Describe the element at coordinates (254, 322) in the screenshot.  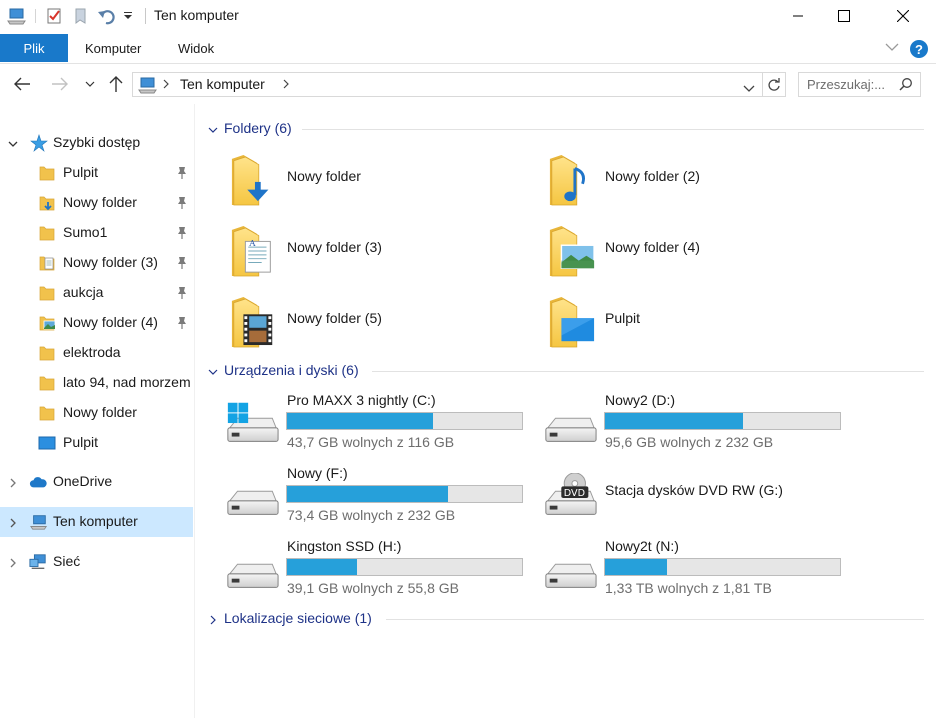
I see `videos-folder-icon` at that location.